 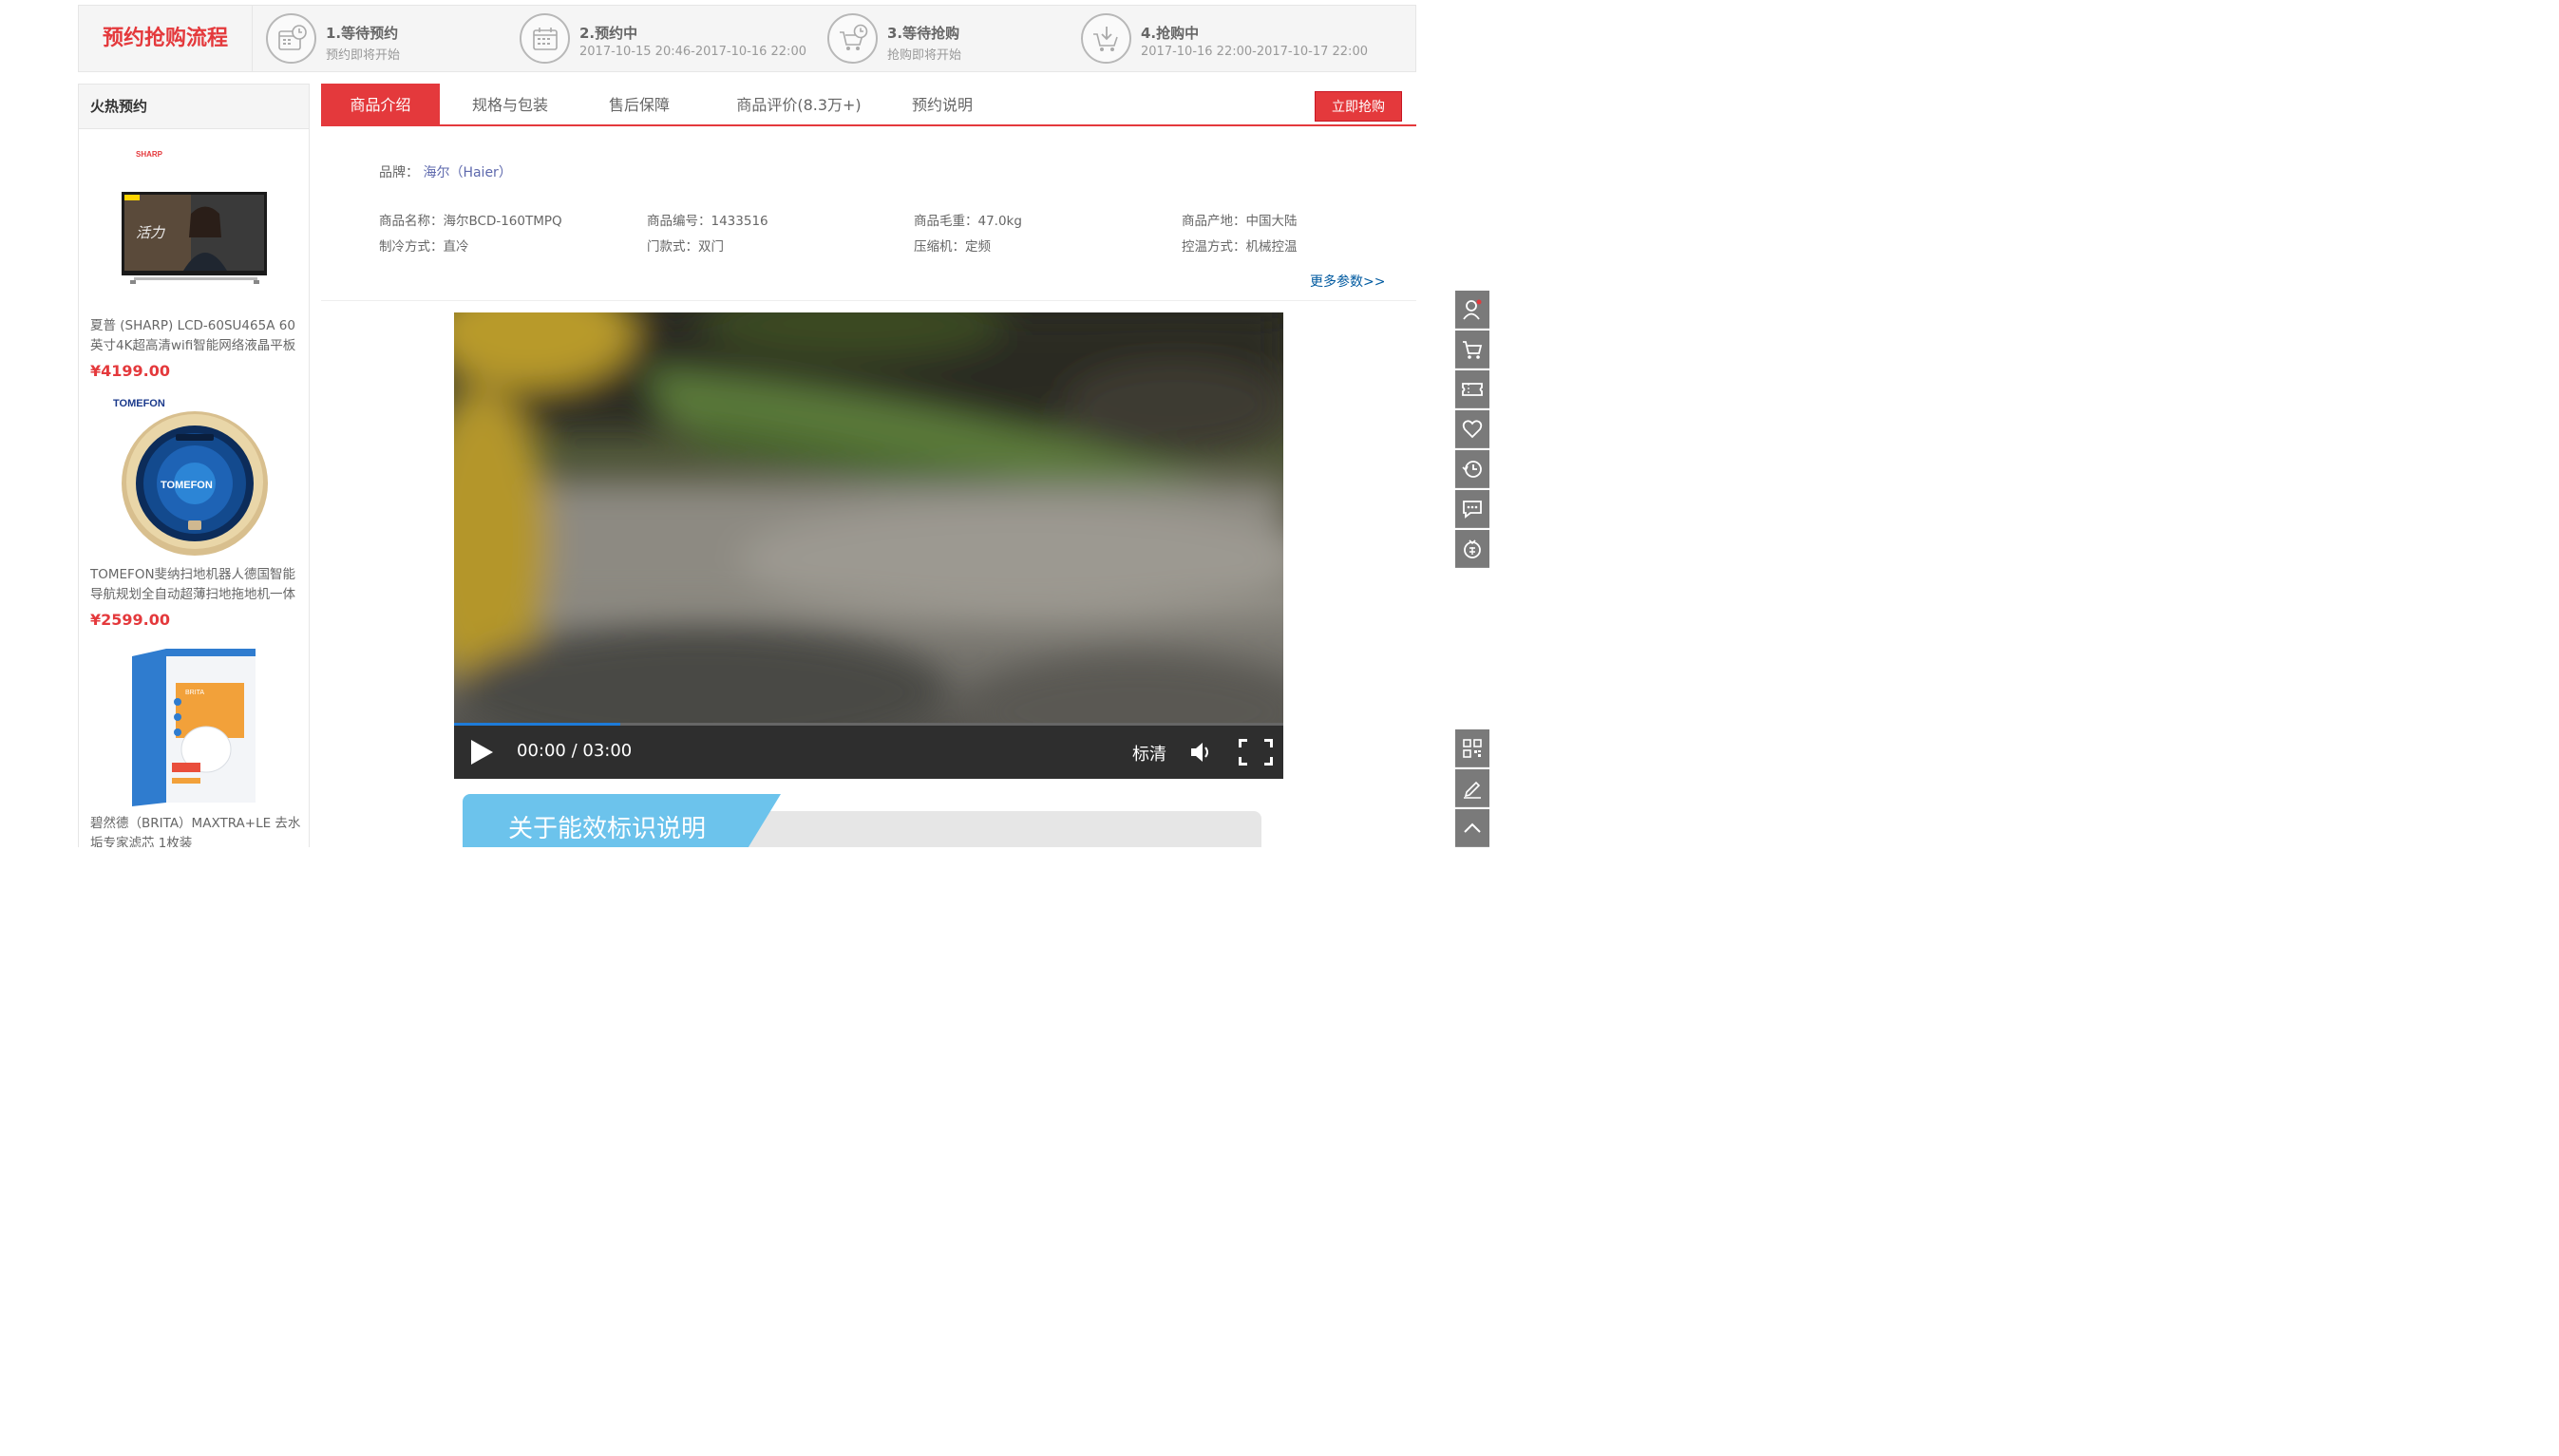 What do you see at coordinates (685, 247) in the screenshot?
I see `param-item: 门款式：双门` at bounding box center [685, 247].